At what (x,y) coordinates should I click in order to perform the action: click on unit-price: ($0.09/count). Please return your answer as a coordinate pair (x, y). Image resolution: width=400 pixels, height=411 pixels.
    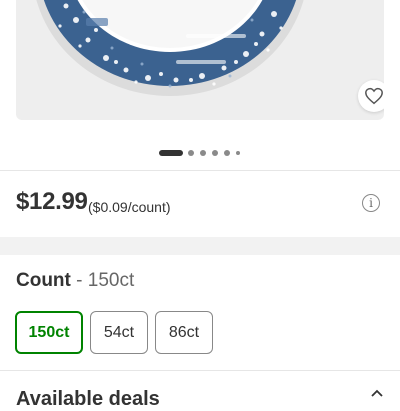
    Looking at the image, I should click on (129, 207).